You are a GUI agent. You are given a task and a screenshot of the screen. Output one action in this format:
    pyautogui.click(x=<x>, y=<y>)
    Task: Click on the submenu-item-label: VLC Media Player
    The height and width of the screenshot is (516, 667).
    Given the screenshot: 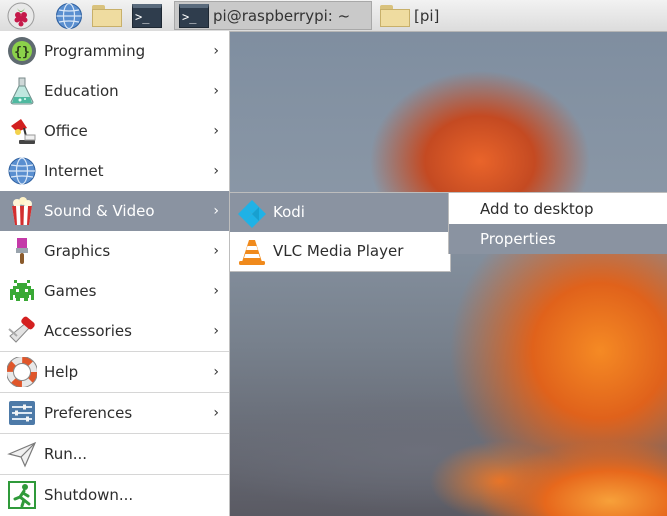 What is the action you would take?
    pyautogui.click(x=338, y=251)
    